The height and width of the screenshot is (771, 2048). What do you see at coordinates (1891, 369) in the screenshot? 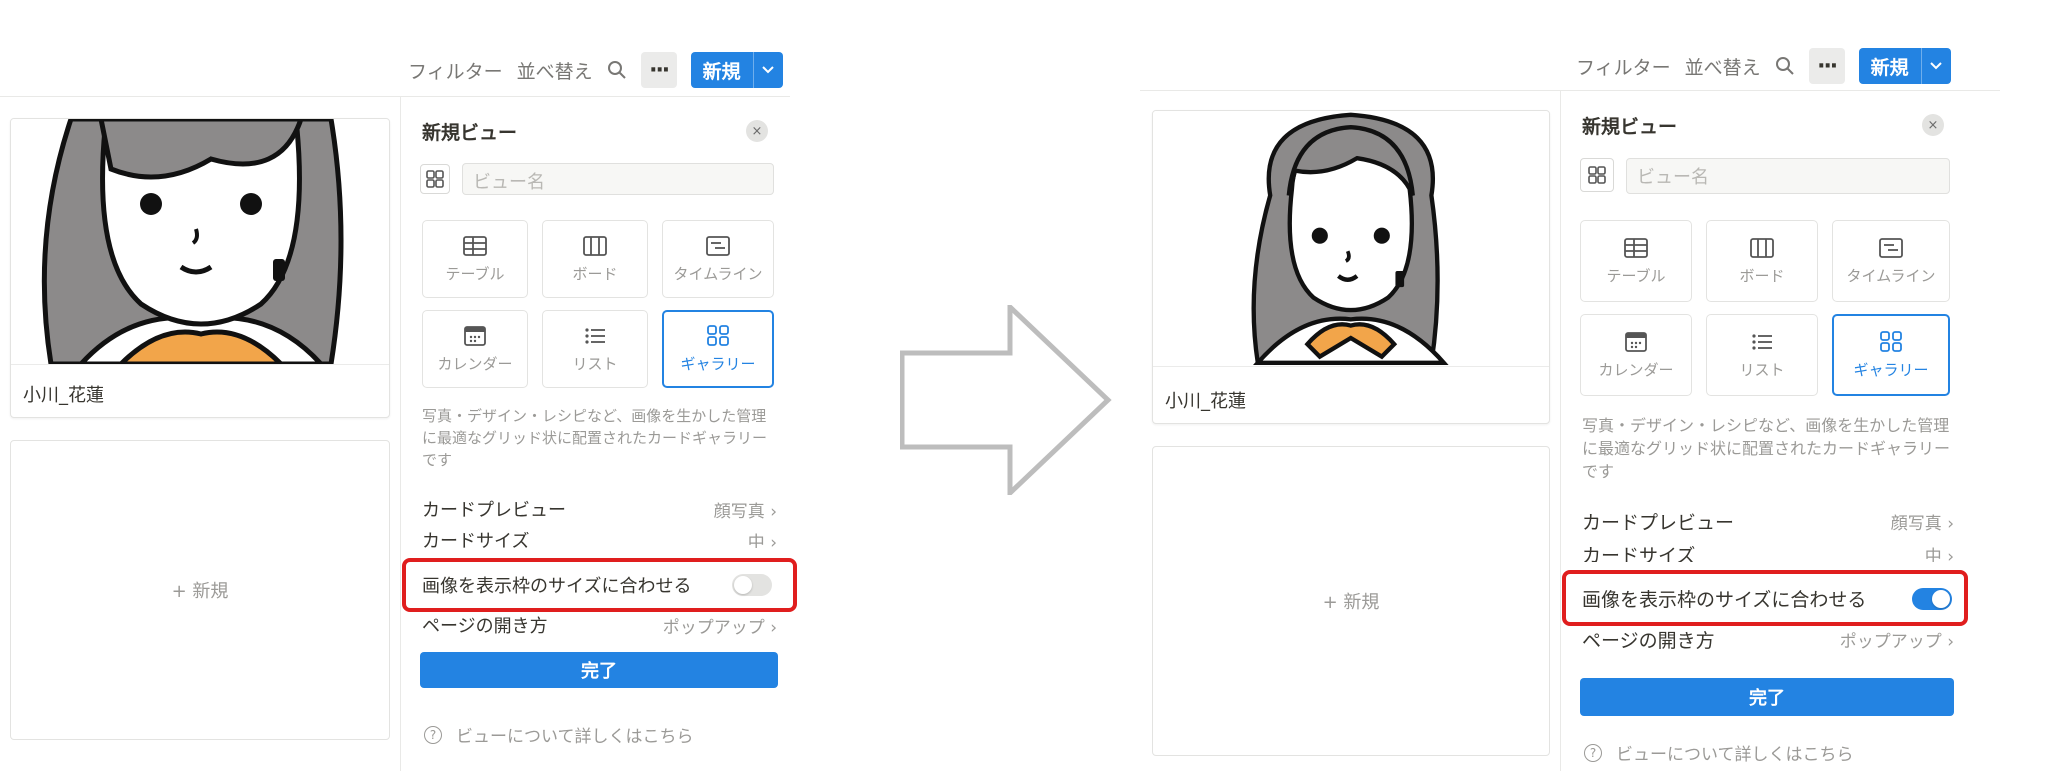
I see `layout-label: ギャラリー` at bounding box center [1891, 369].